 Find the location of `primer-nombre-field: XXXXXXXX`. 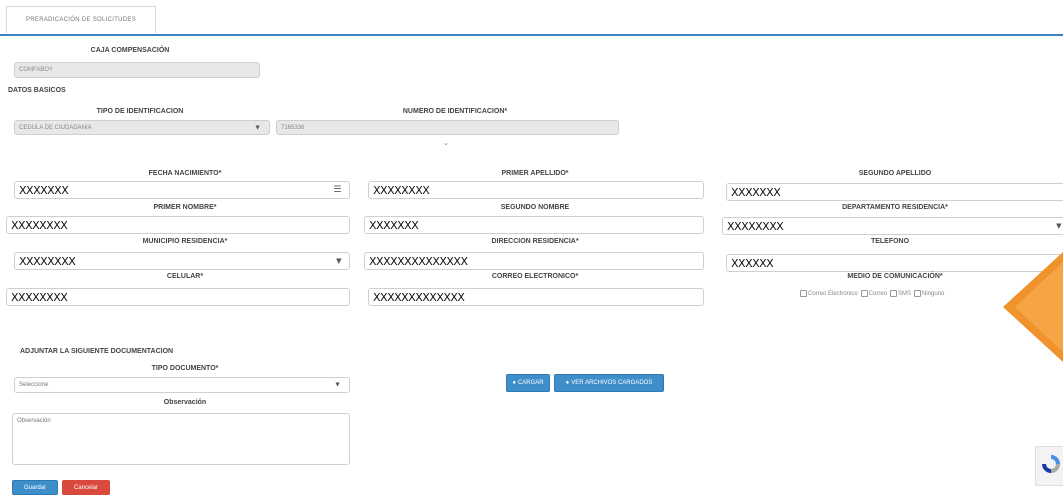

primer-nombre-field: XXXXXXXX is located at coordinates (178, 225).